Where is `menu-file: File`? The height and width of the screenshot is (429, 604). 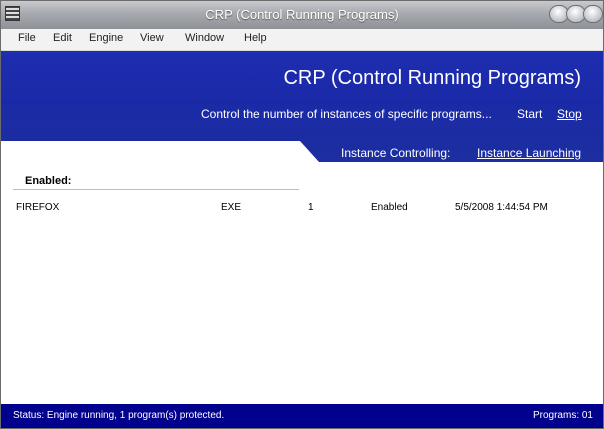 menu-file: File is located at coordinates (27, 38).